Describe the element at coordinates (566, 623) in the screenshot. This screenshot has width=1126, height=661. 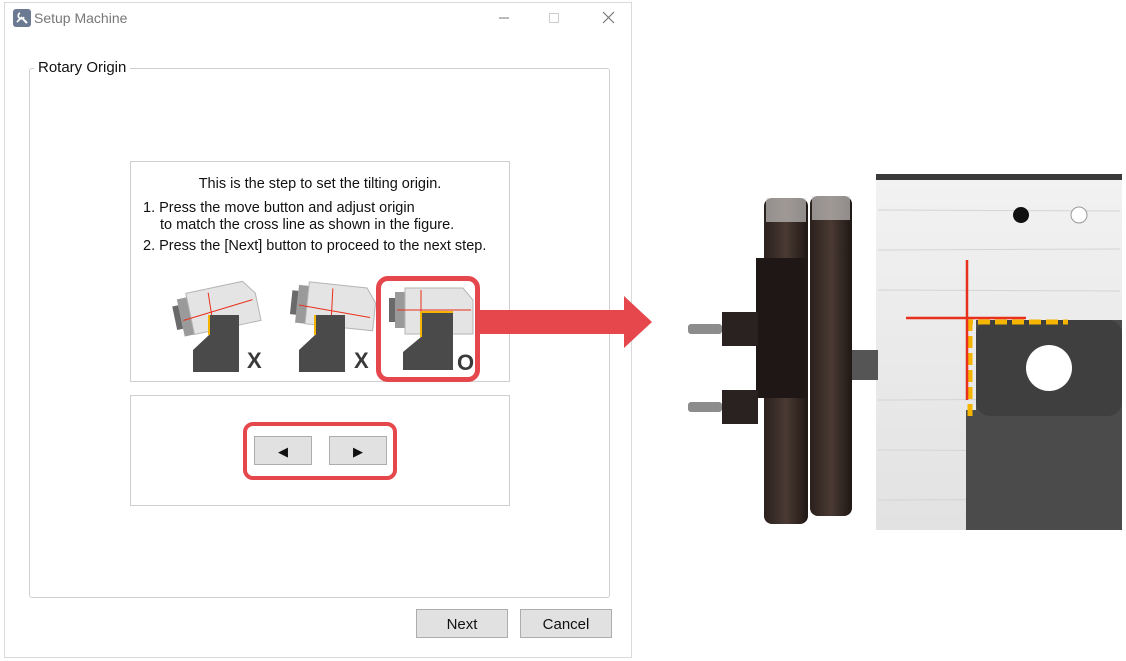
I see `cancel-button: Cancel` at that location.